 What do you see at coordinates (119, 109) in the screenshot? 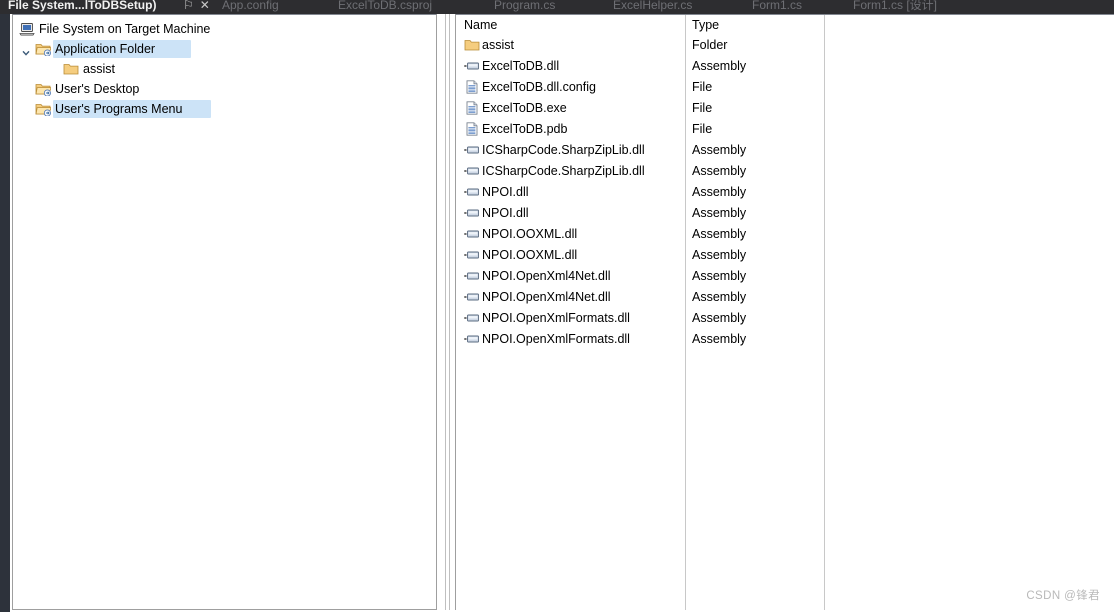
I see `tree-item-label: User's Programs Menu` at bounding box center [119, 109].